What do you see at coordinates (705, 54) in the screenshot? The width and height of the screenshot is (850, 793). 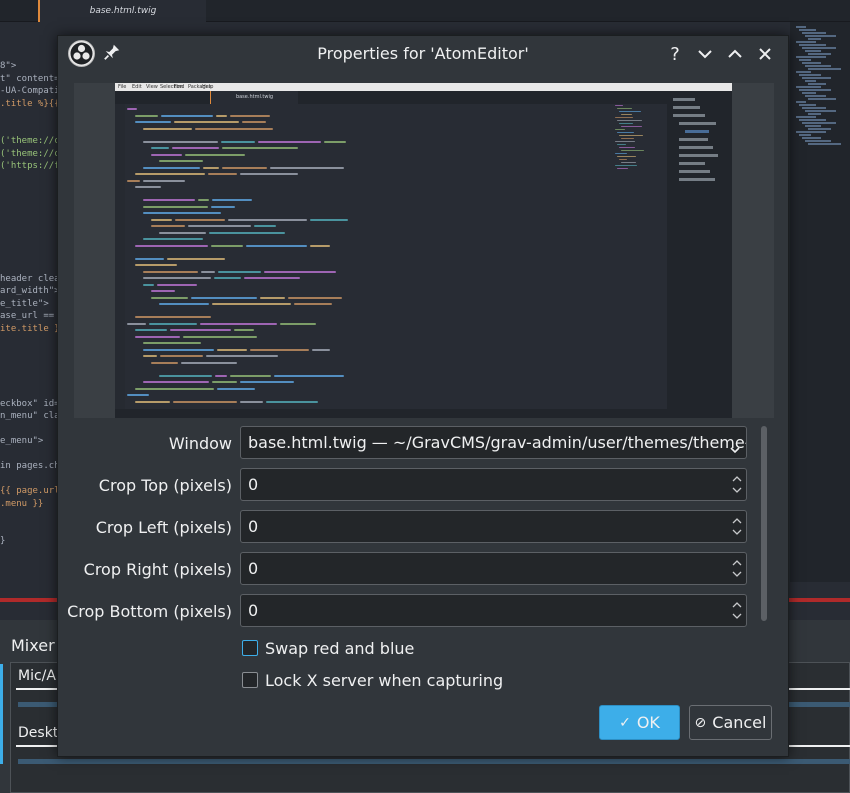 I see `minimize-button` at bounding box center [705, 54].